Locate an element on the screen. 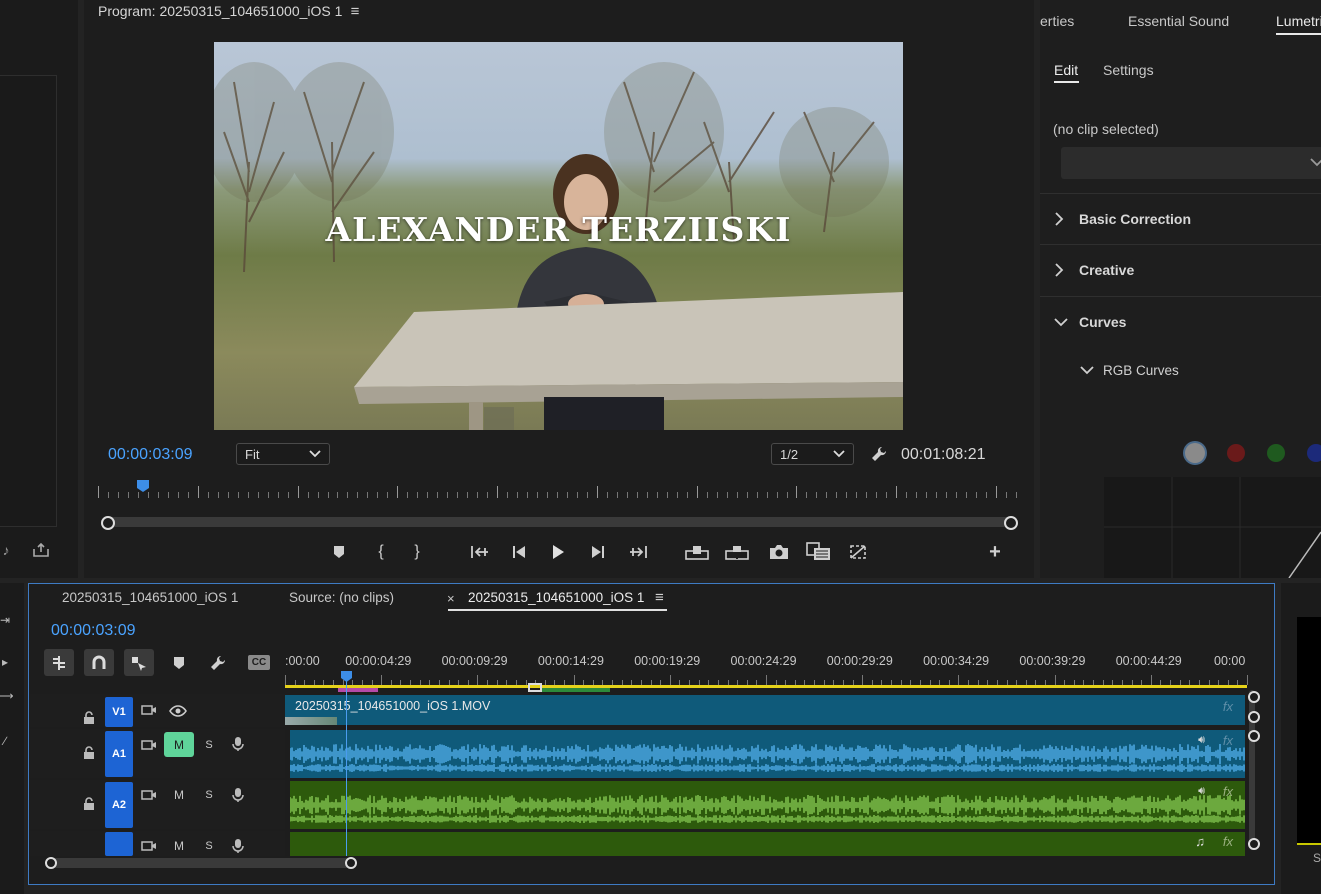 This screenshot has height=894, width=1321. section-creative: Creative is located at coordinates (1180, 269).